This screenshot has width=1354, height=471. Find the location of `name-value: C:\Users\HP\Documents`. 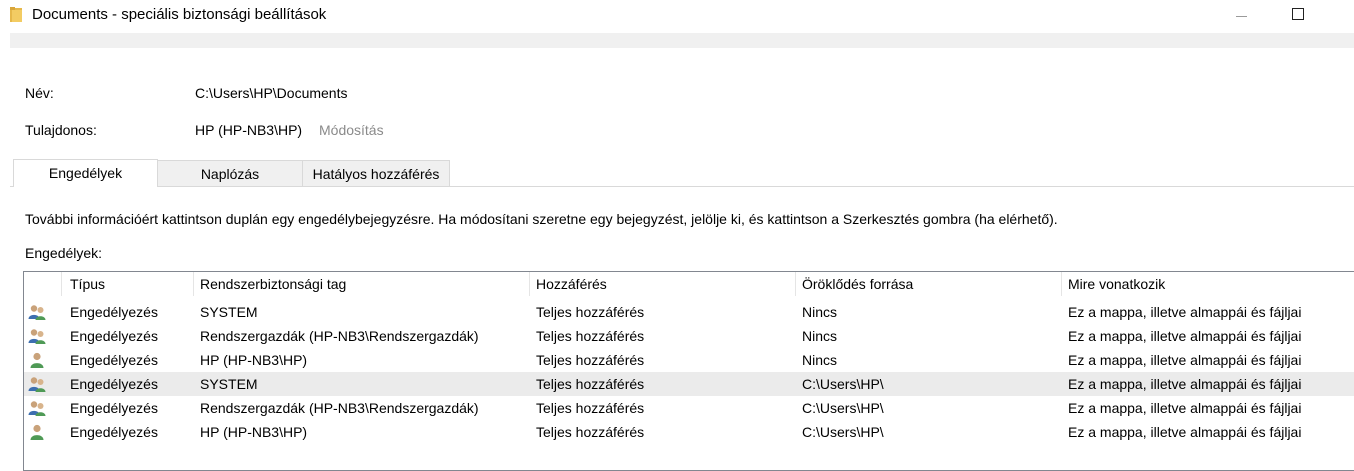

name-value: C:\Users\HP\Documents is located at coordinates (271, 93).